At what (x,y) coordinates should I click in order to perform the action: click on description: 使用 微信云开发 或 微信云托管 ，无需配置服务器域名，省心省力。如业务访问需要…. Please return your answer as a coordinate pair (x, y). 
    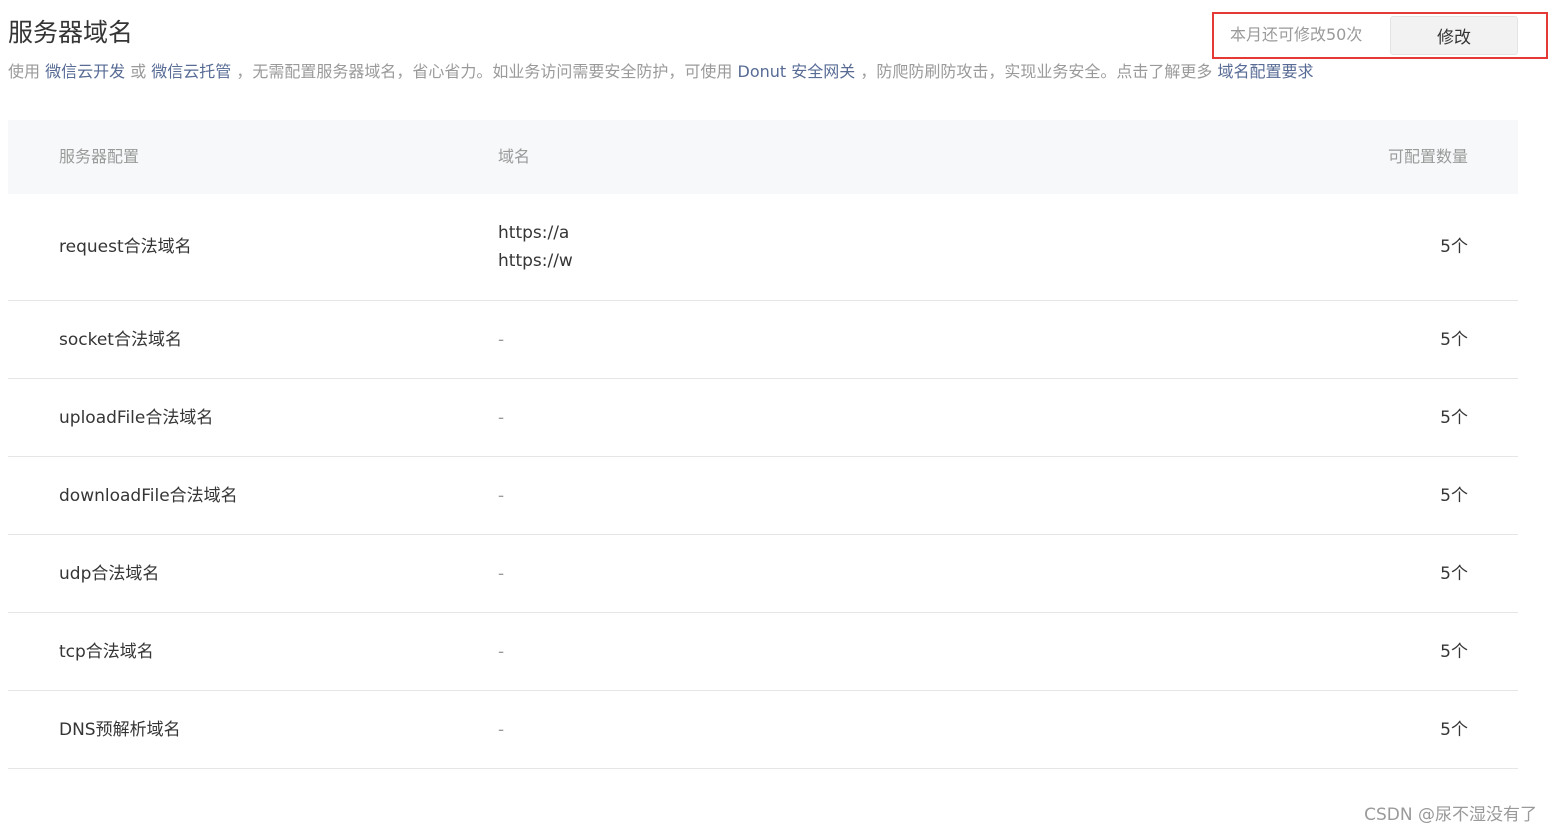
    Looking at the image, I should click on (660, 72).